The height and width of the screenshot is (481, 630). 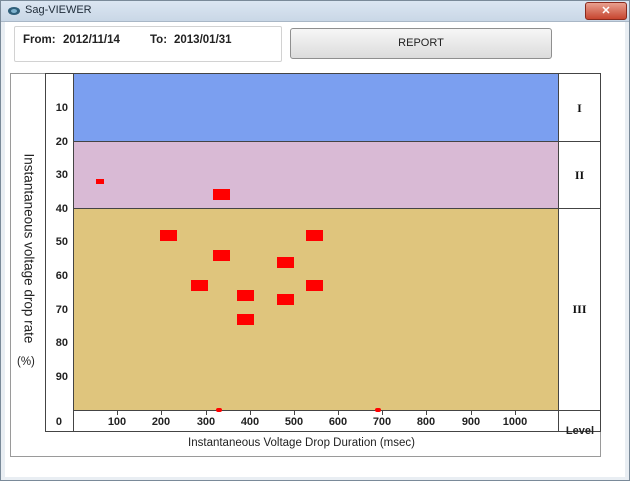 What do you see at coordinates (58, 10) in the screenshot?
I see `window-title: Sag-VIEWER` at bounding box center [58, 10].